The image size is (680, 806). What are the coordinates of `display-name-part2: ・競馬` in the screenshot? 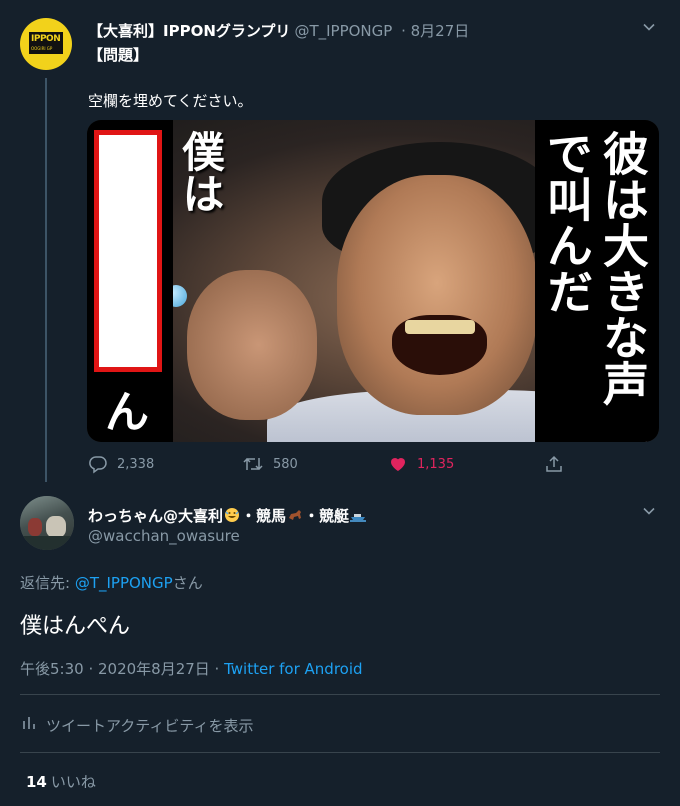 It's located at (264, 516).